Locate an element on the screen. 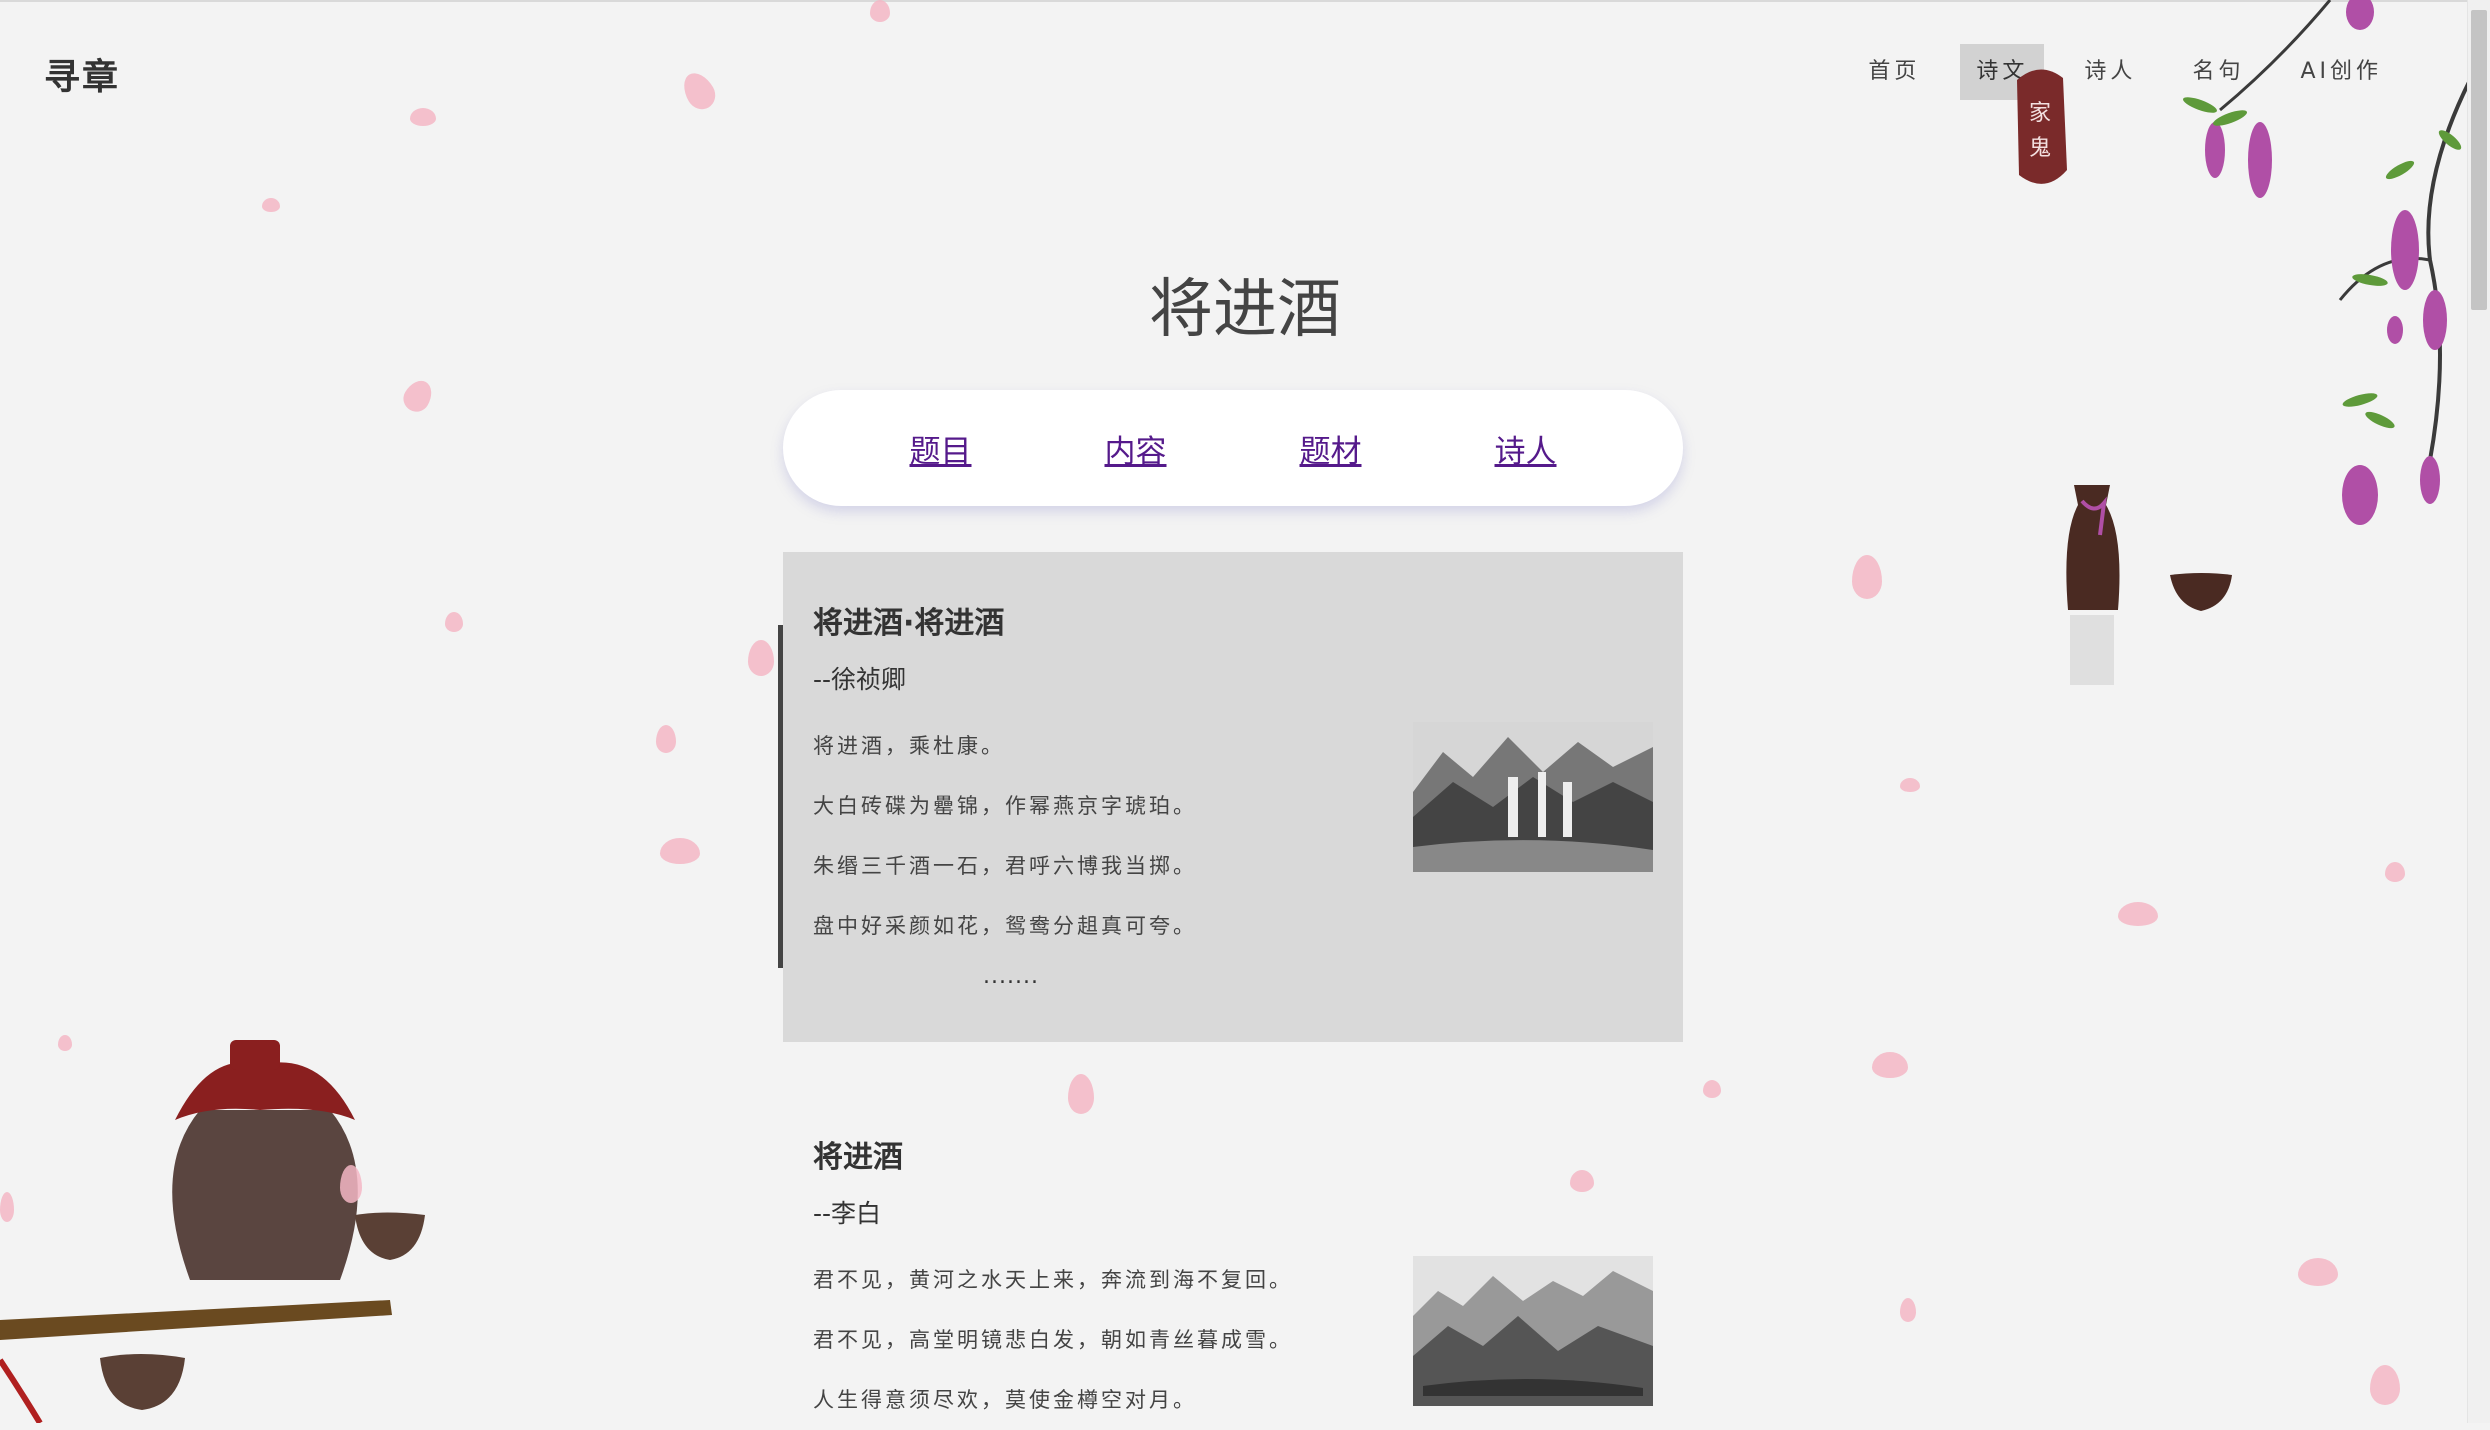  poem-author: --徐祯卿 is located at coordinates (860, 679).